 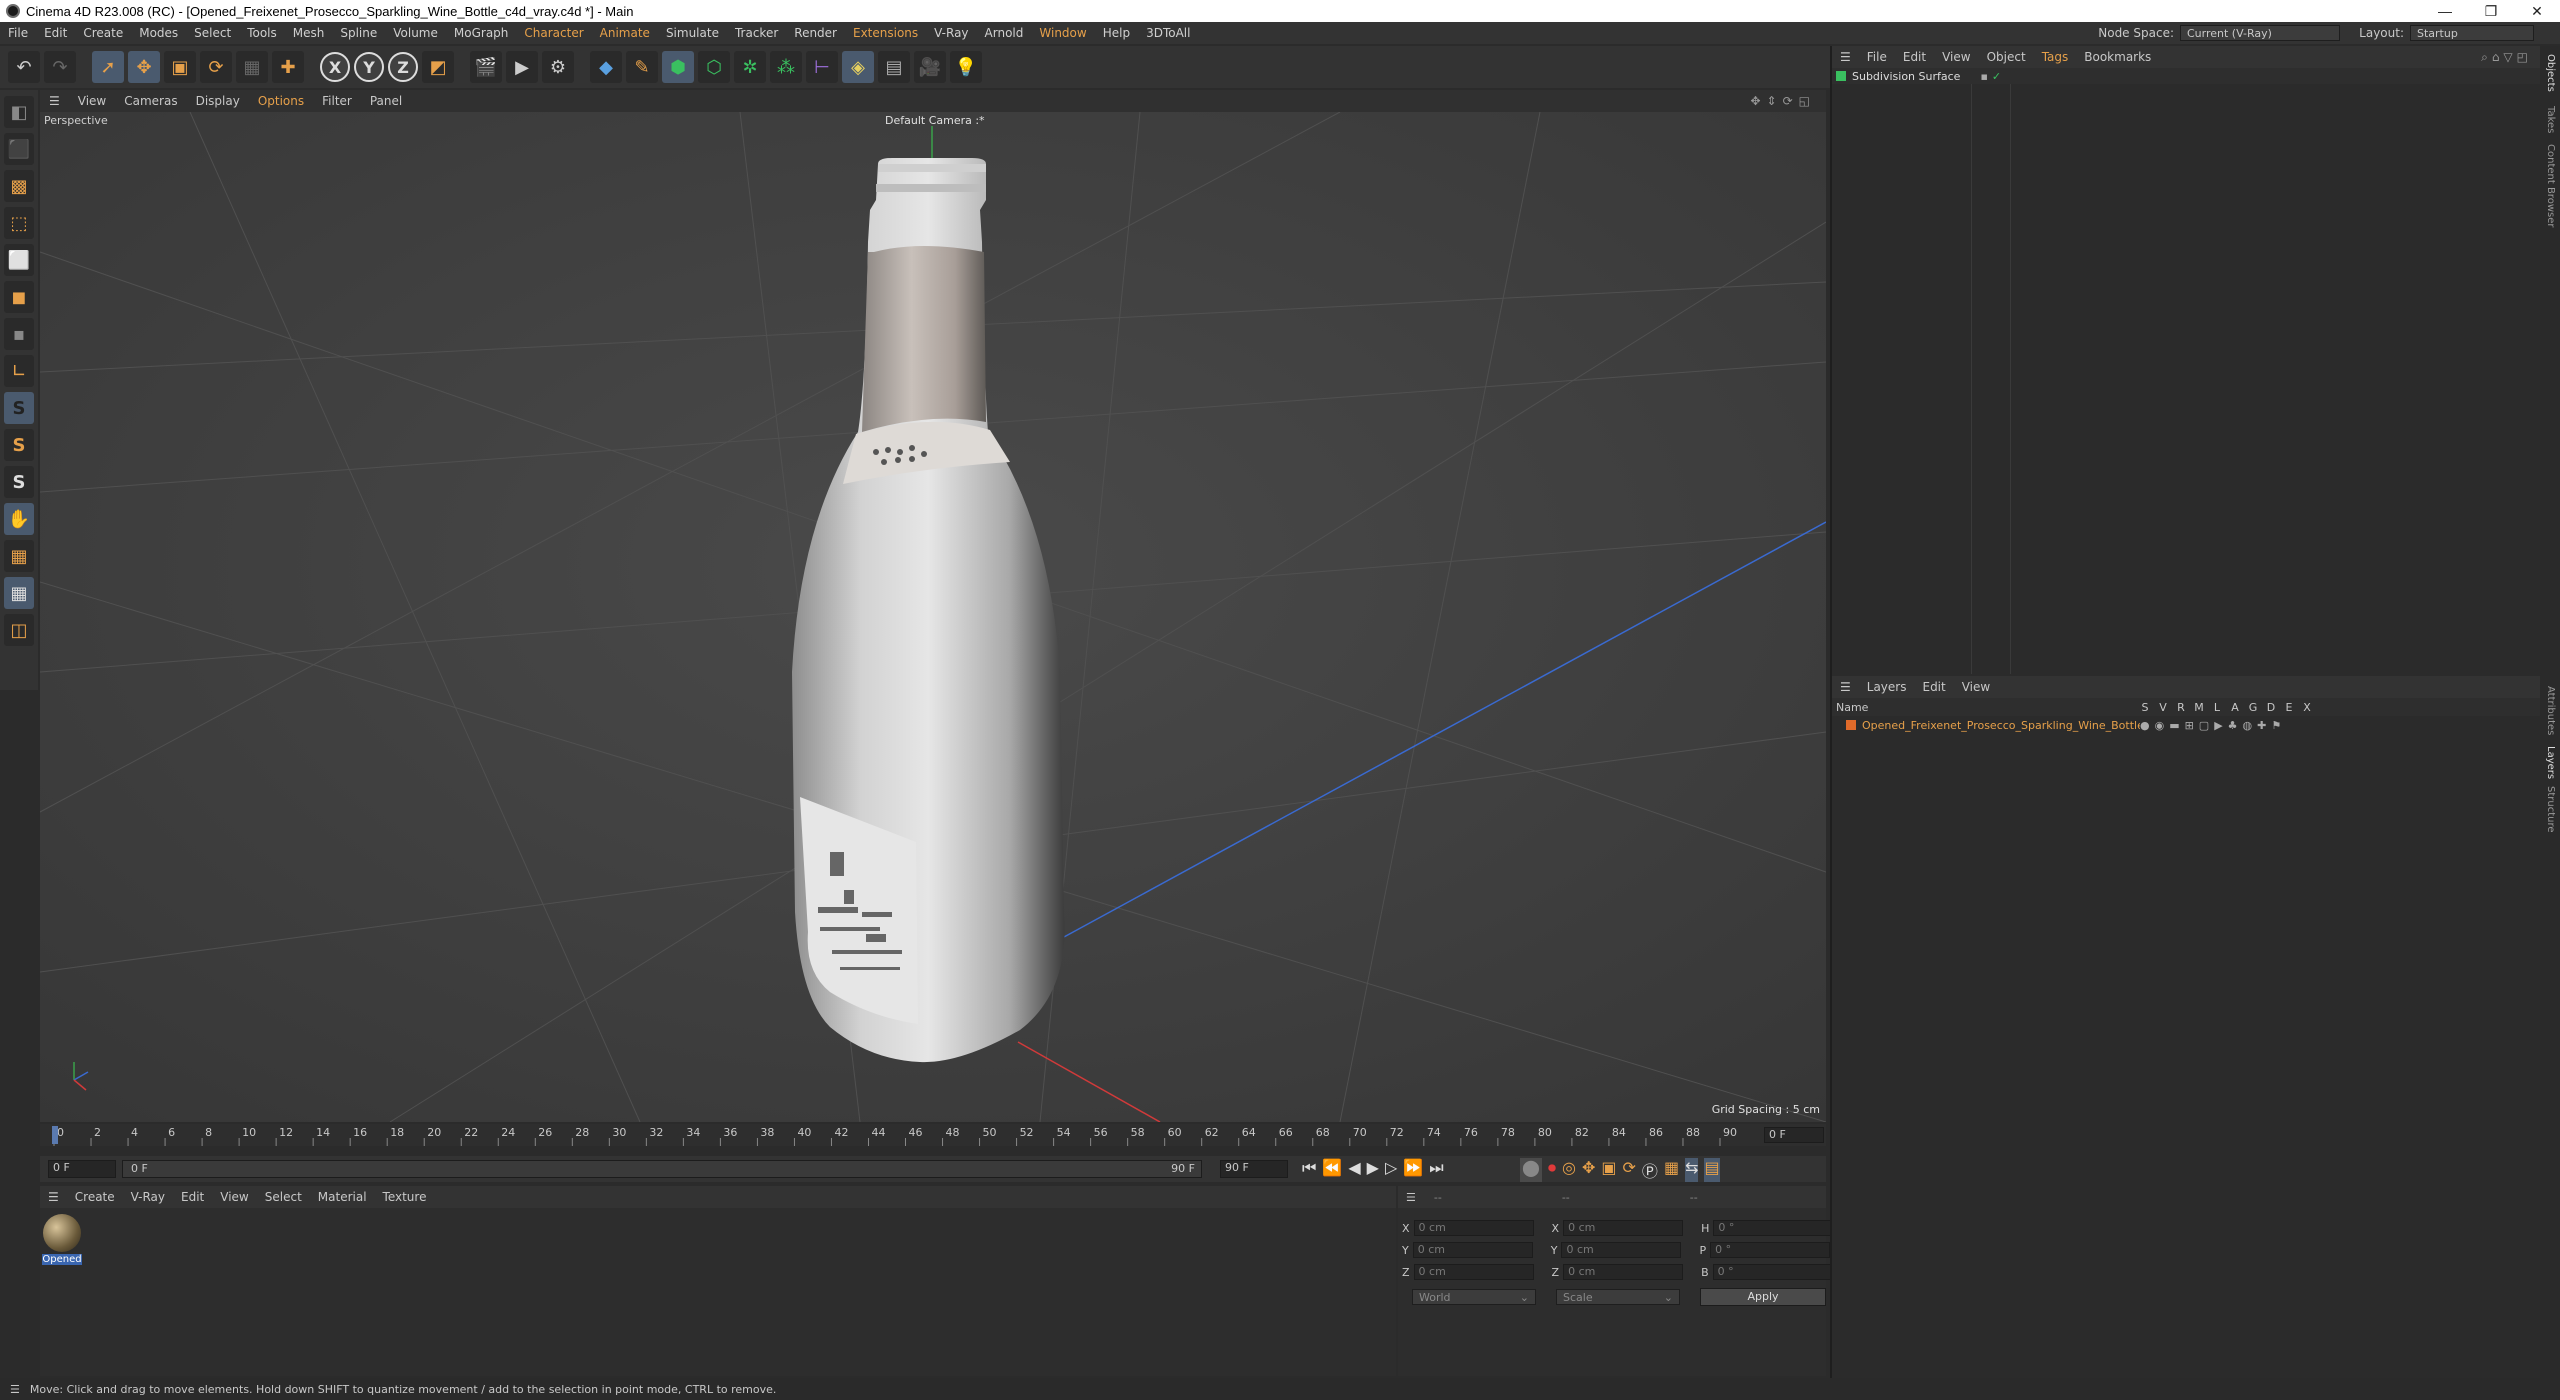 What do you see at coordinates (18, 33) in the screenshot?
I see `menu-file: File` at bounding box center [18, 33].